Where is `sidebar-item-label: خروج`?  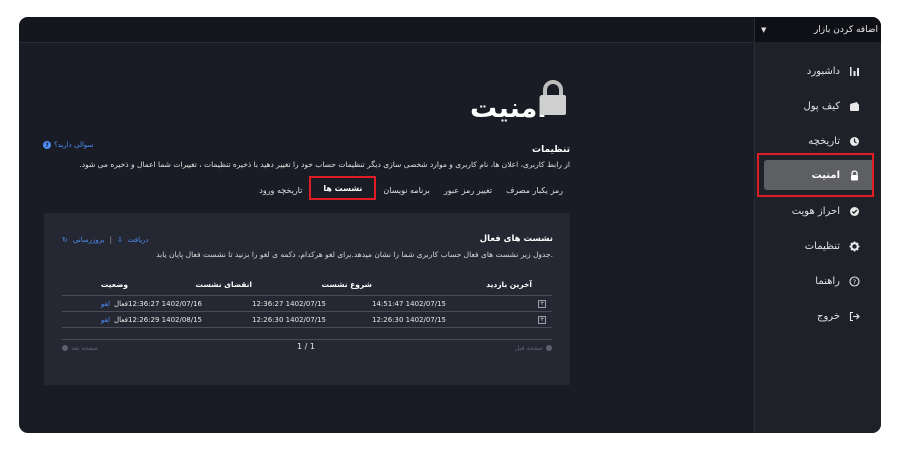 sidebar-item-label: خروج is located at coordinates (828, 316).